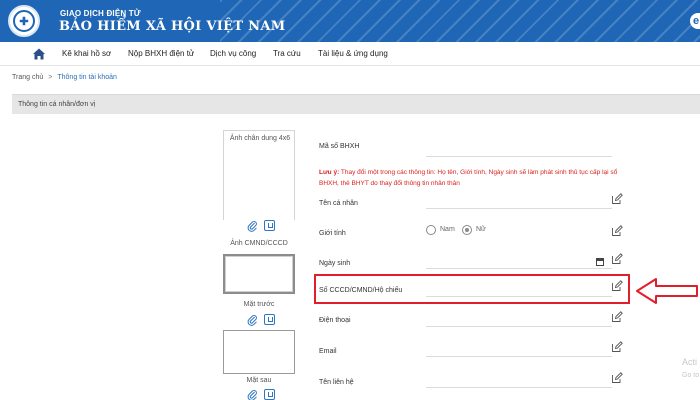 The height and width of the screenshot is (400, 700). What do you see at coordinates (328, 351) in the screenshot?
I see `email-label: Email` at bounding box center [328, 351].